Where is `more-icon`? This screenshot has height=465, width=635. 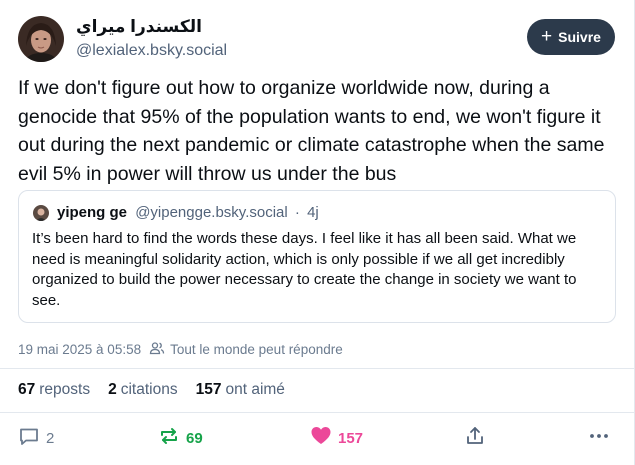
more-icon is located at coordinates (599, 438).